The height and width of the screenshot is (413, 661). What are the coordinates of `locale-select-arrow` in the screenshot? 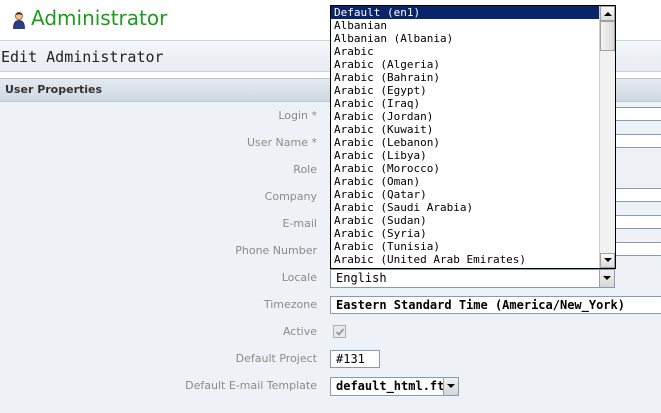 It's located at (606, 278).